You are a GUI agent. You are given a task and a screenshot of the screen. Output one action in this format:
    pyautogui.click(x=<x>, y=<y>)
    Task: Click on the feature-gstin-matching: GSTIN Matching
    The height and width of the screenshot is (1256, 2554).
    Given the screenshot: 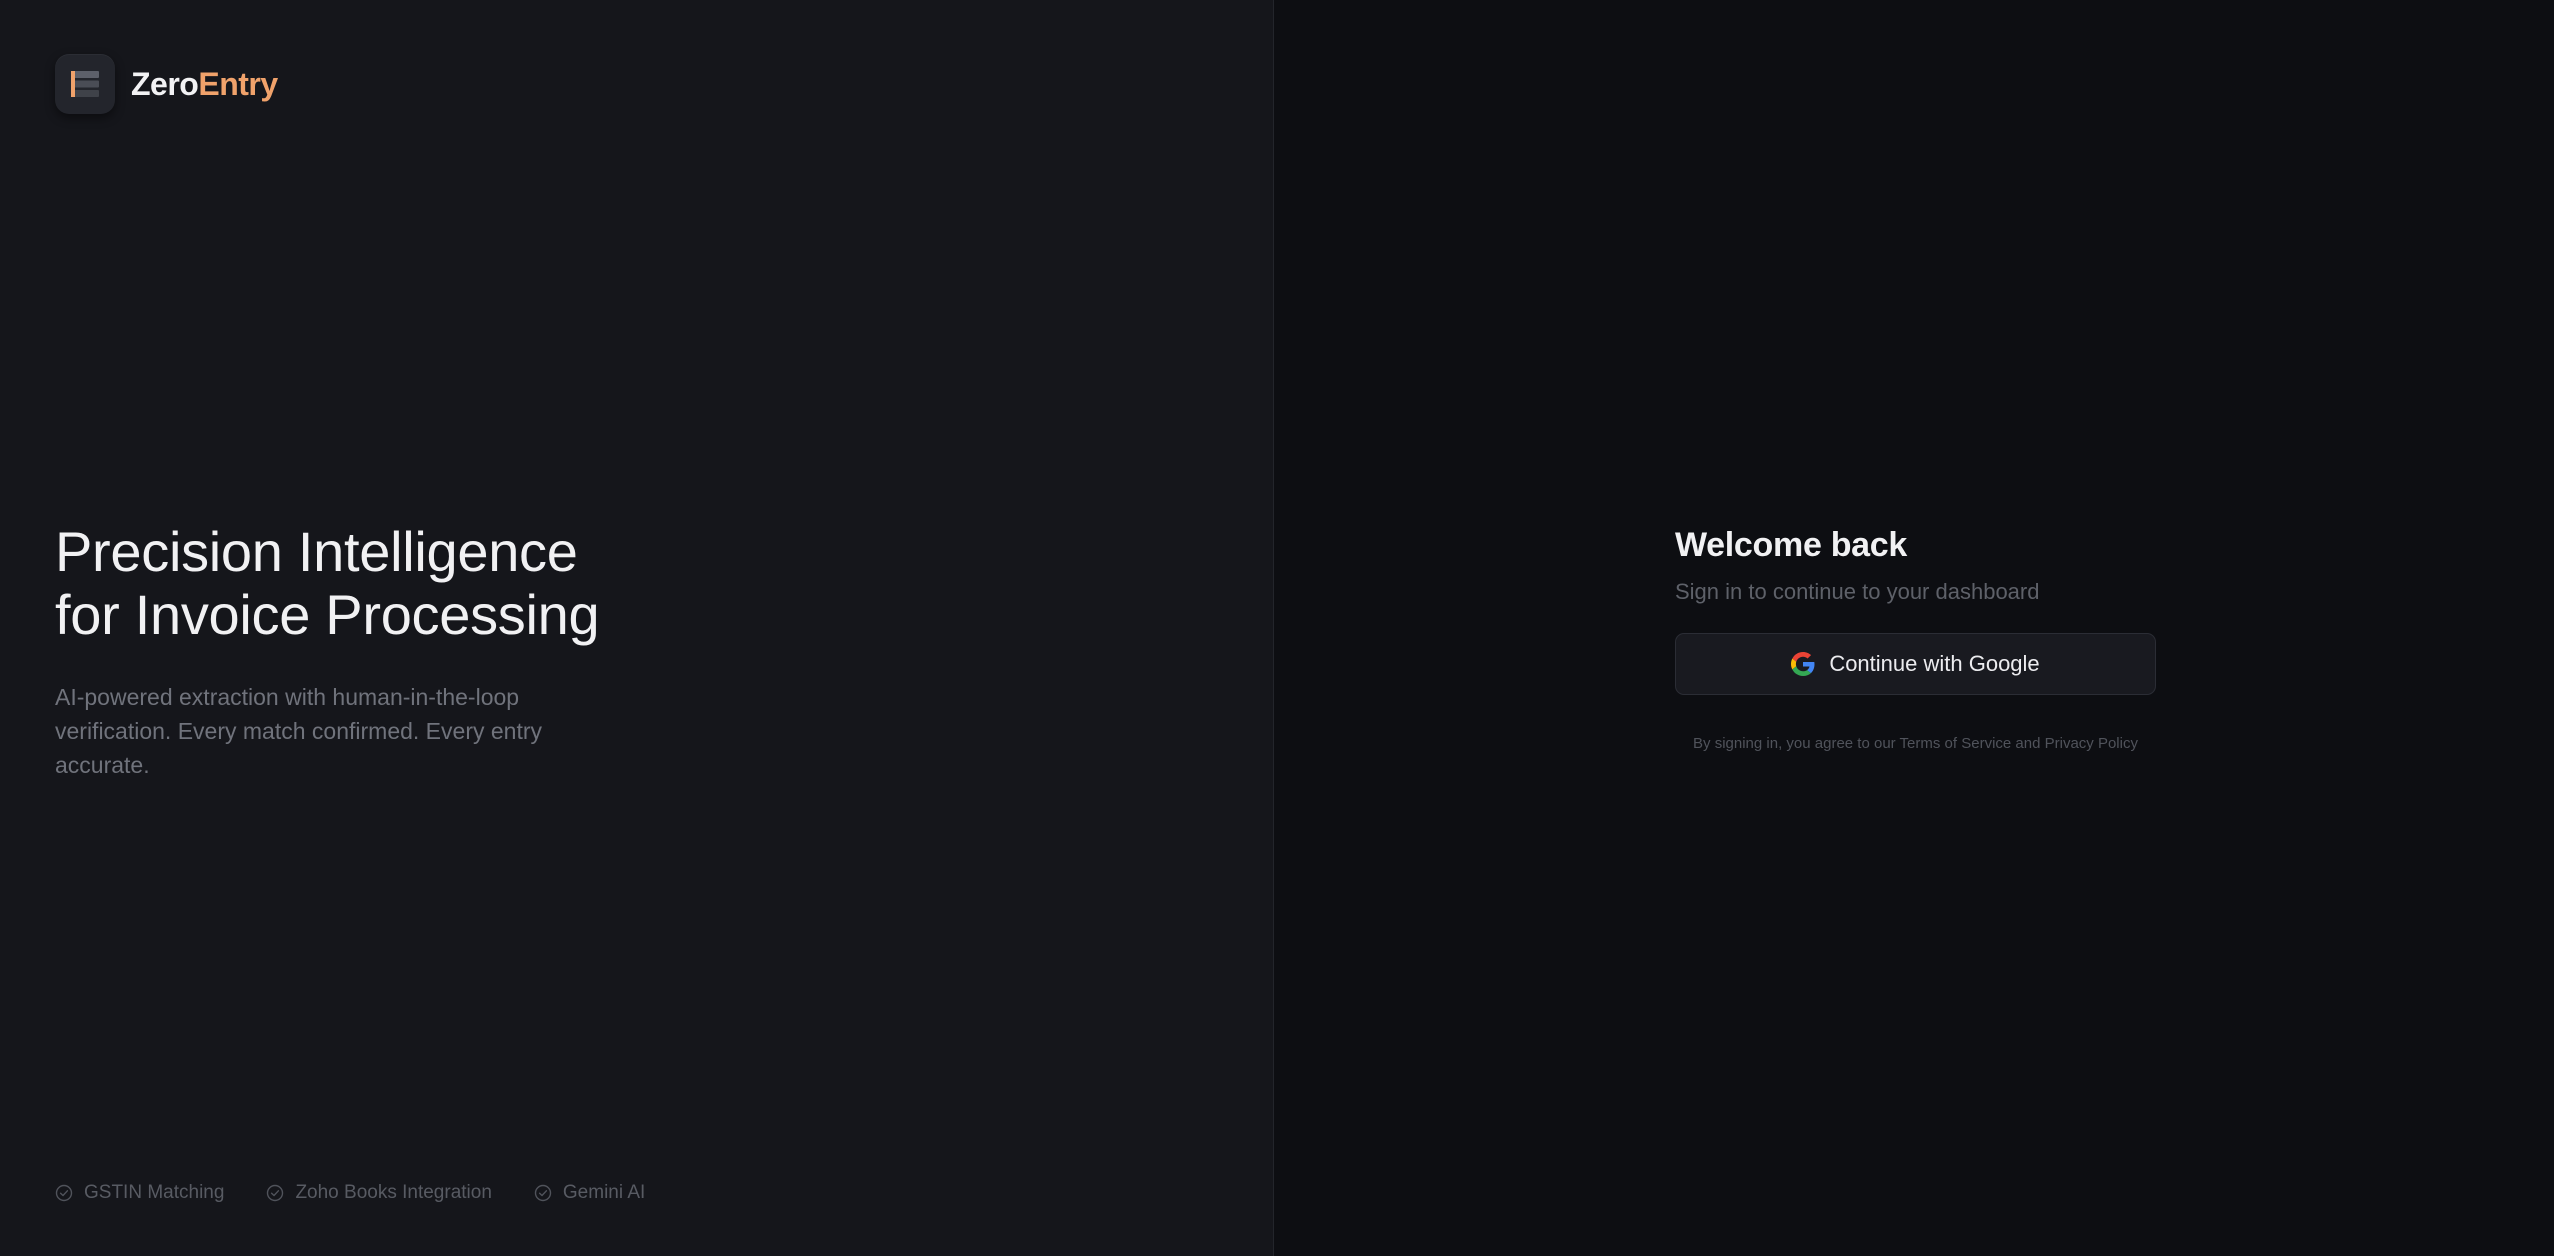 What is the action you would take?
    pyautogui.click(x=139, y=1193)
    